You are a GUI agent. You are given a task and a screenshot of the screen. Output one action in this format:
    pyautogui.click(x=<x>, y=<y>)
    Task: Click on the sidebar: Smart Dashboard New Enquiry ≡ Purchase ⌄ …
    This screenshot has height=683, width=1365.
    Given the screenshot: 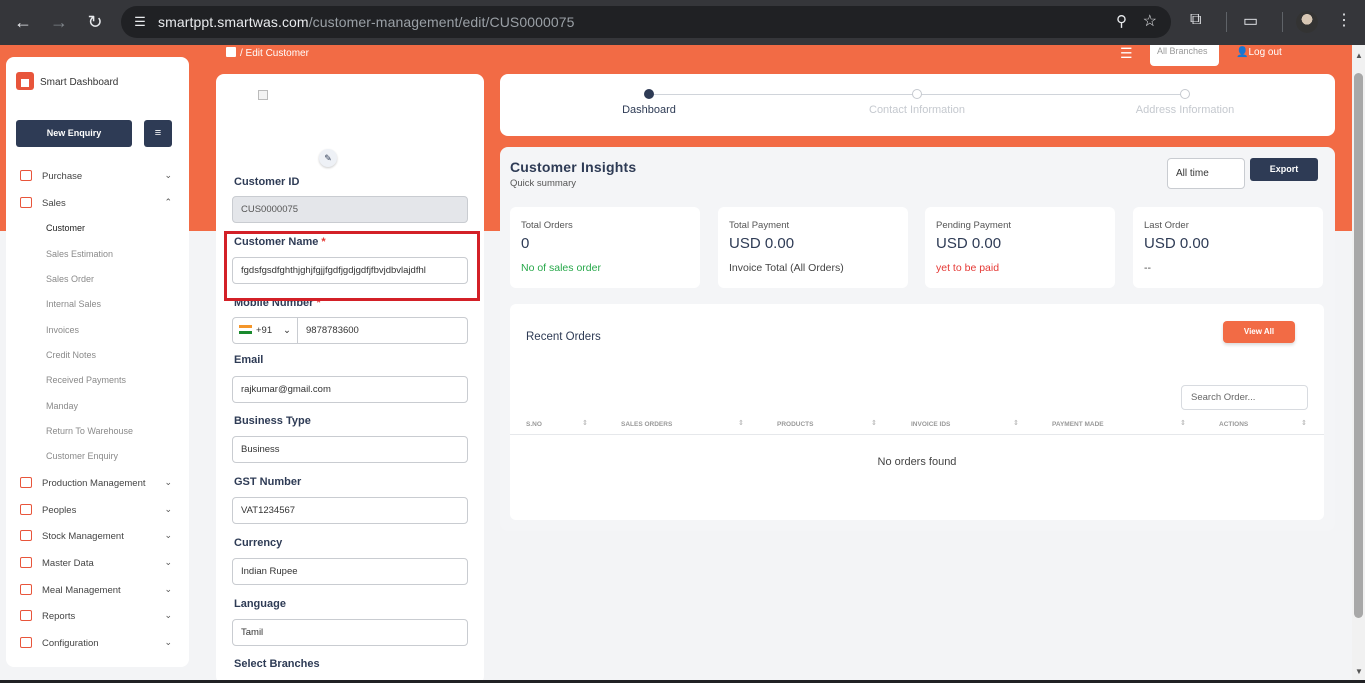 What is the action you would take?
    pyautogui.click(x=97, y=362)
    